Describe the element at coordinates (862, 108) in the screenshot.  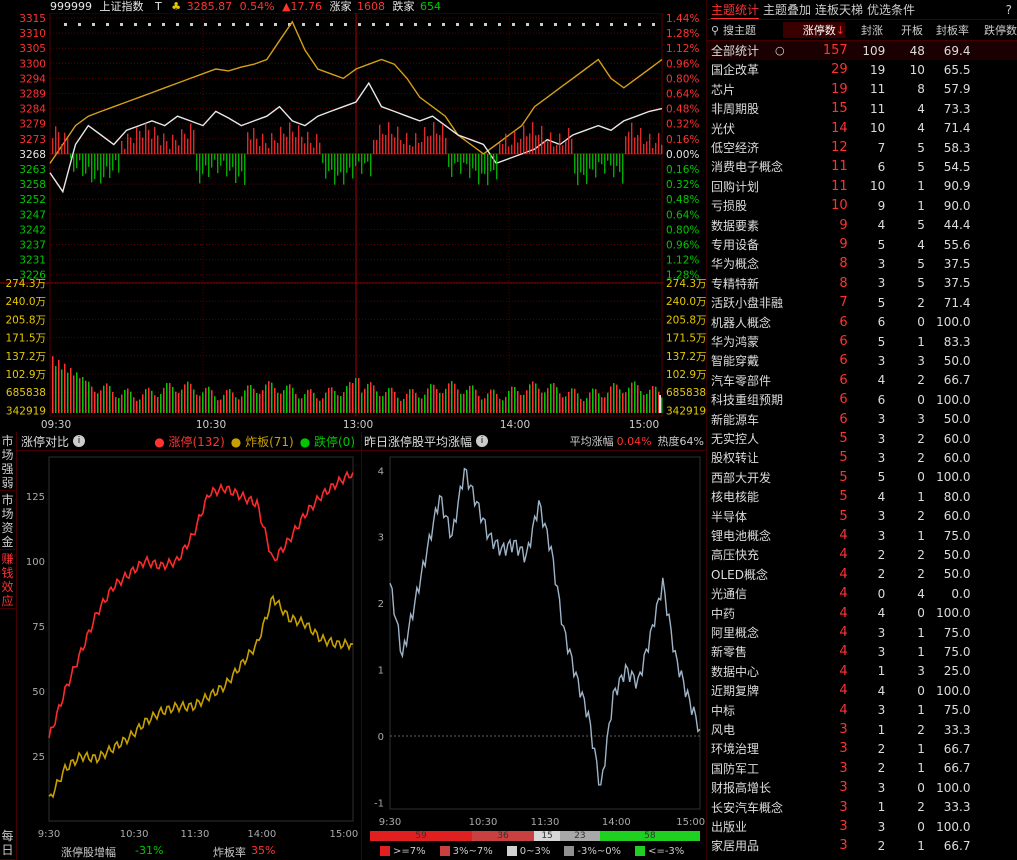
I see `theme-row: 非周期股 15 11 4 73.3` at that location.